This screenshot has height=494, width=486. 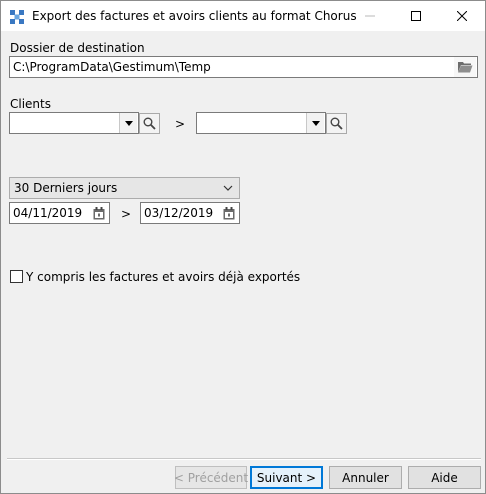 What do you see at coordinates (16, 276) in the screenshot?
I see `include-exported-checkbox` at bounding box center [16, 276].